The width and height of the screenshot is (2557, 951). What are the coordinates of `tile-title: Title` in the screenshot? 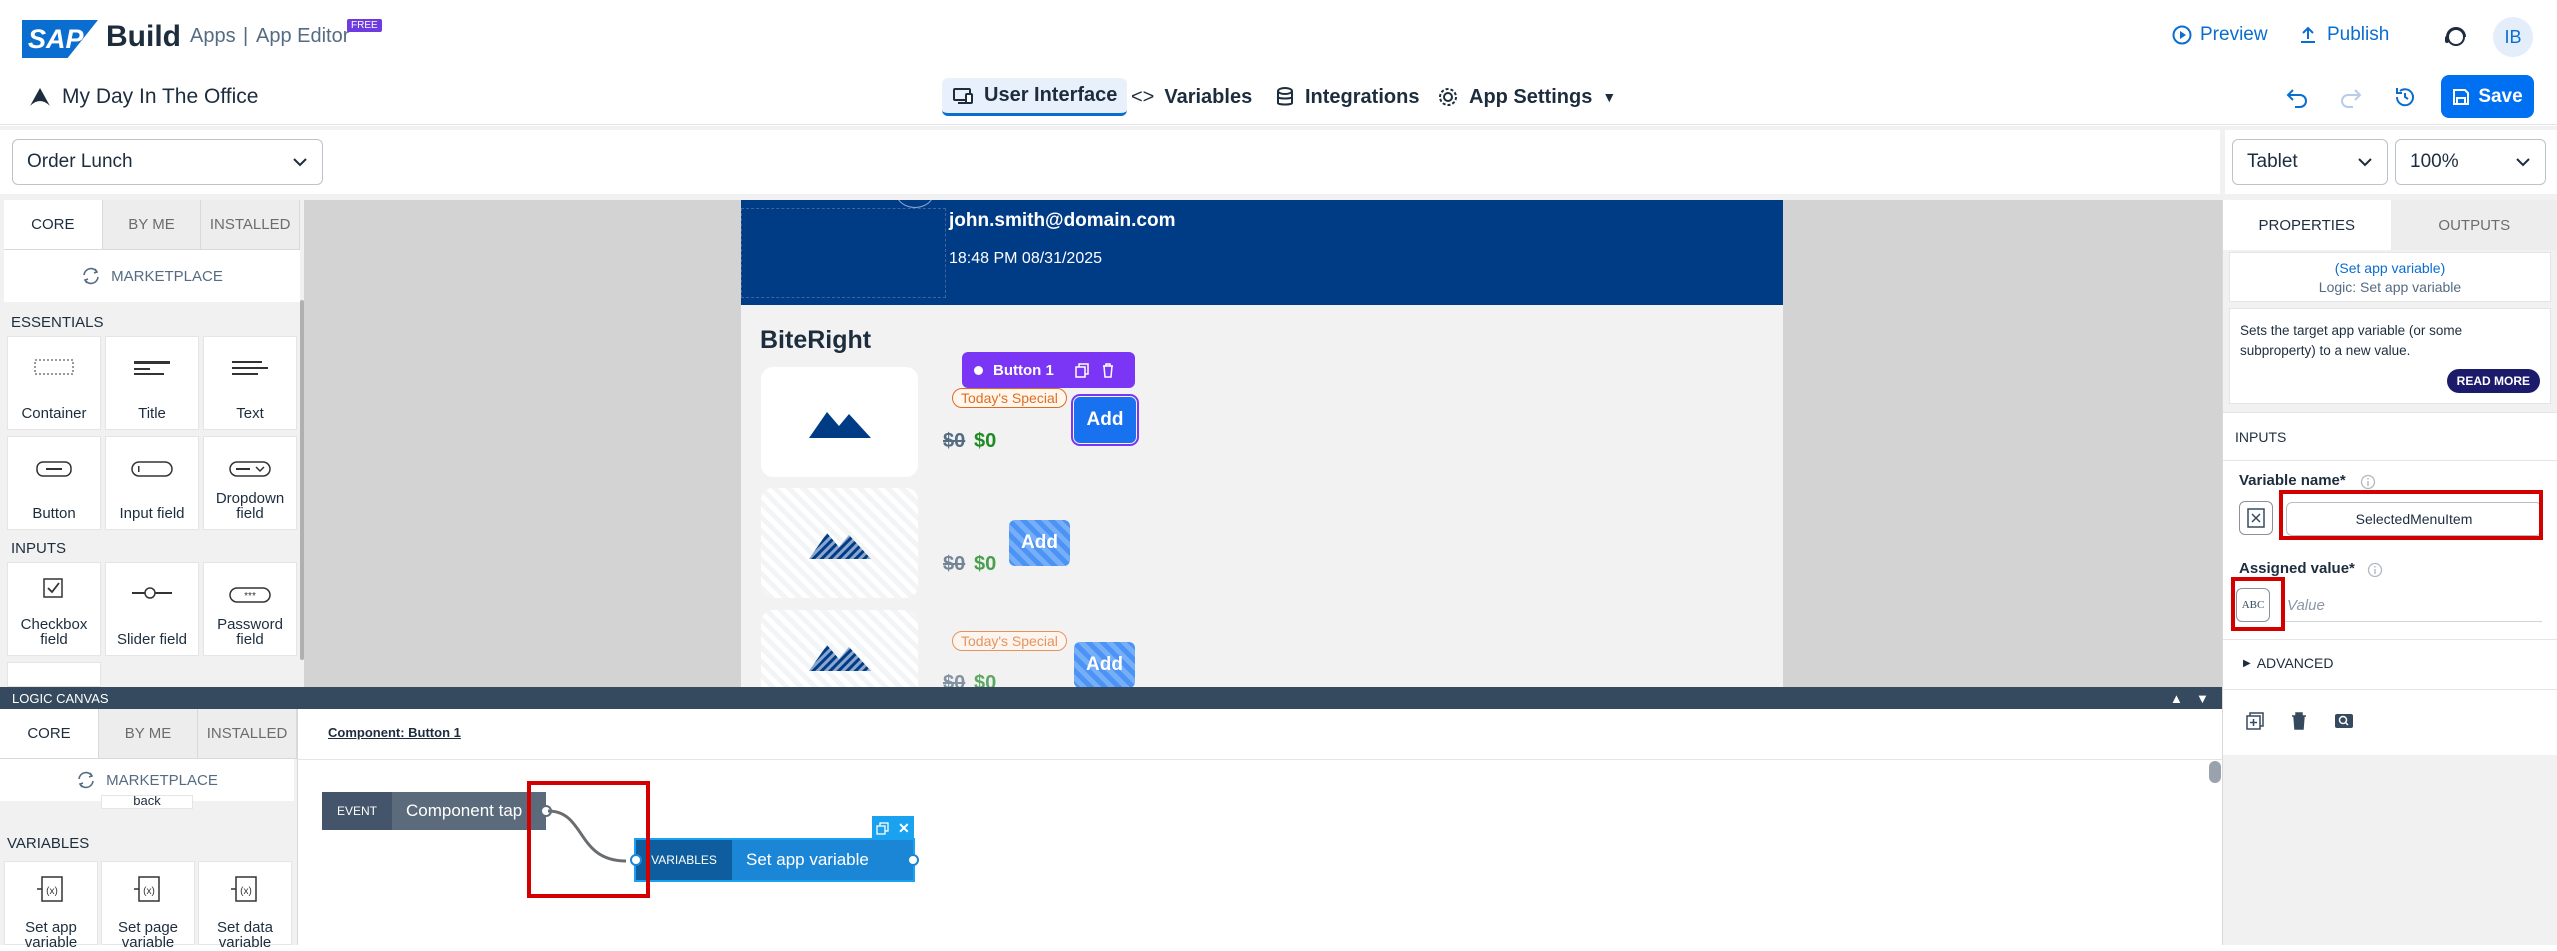 It's located at (152, 383).